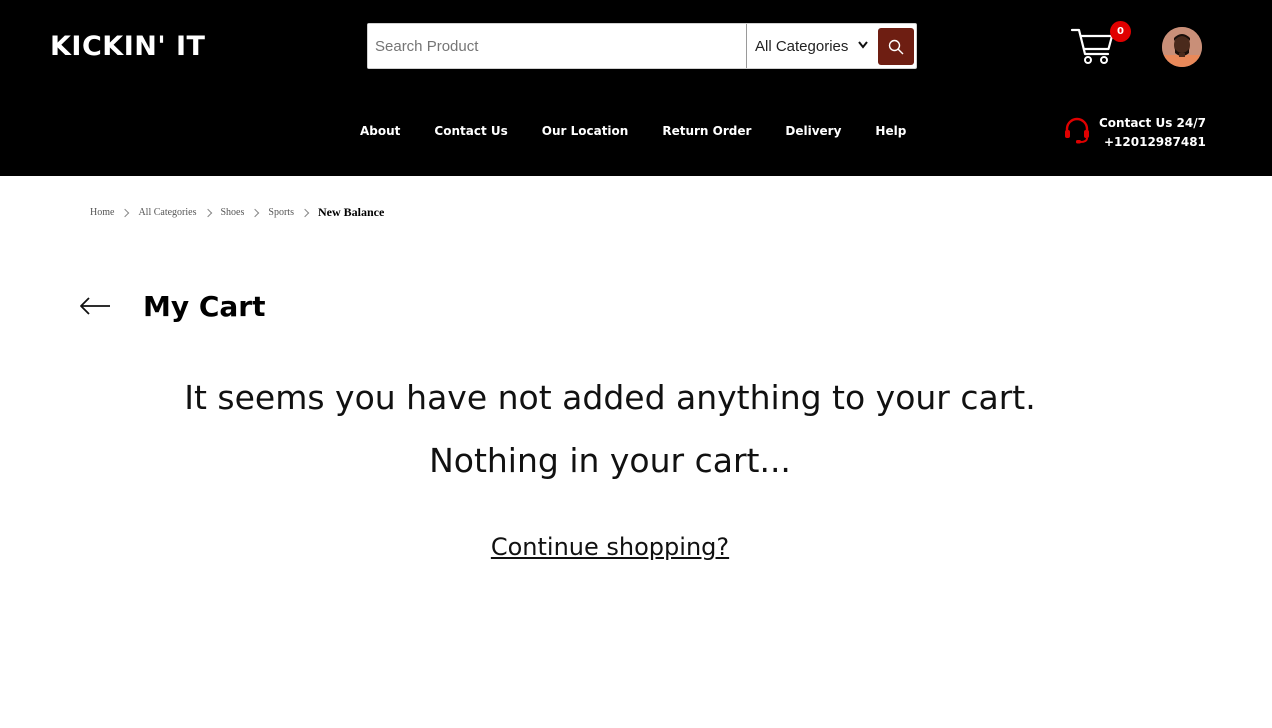 Image resolution: width=1272 pixels, height=728 pixels. I want to click on breadcrumb-sports: Sports, so click(281, 212).